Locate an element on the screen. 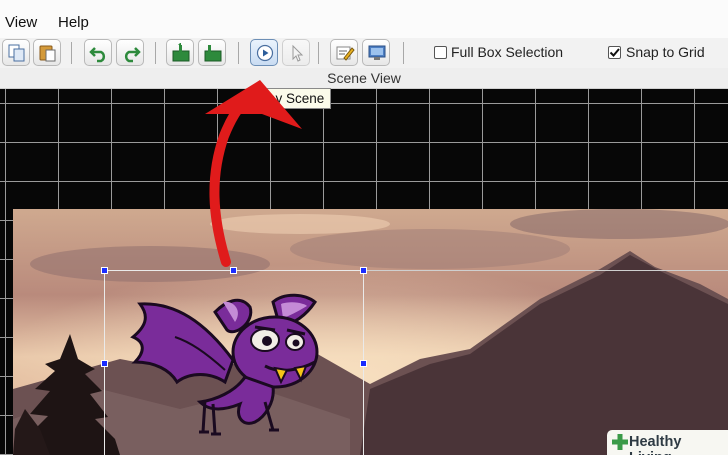 The width and height of the screenshot is (728, 455). redo-icon is located at coordinates (132, 55).